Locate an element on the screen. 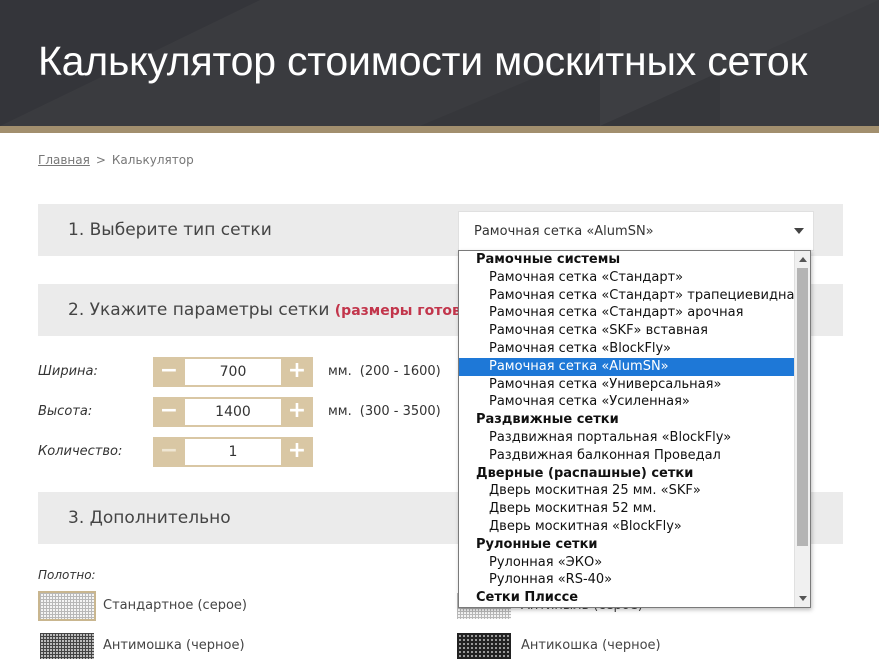 This screenshot has height=667, width=879. fabric-antikoshka-swatch is located at coordinates (484, 646).